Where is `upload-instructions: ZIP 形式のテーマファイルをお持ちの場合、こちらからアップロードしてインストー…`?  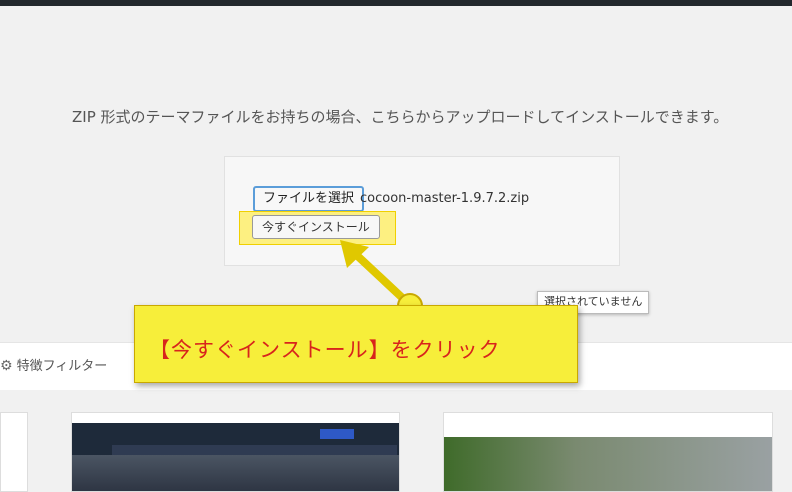
upload-instructions: ZIP 形式のテーマファイルをお持ちの場合、こちらからアップロードしてインストー… is located at coordinates (400, 117).